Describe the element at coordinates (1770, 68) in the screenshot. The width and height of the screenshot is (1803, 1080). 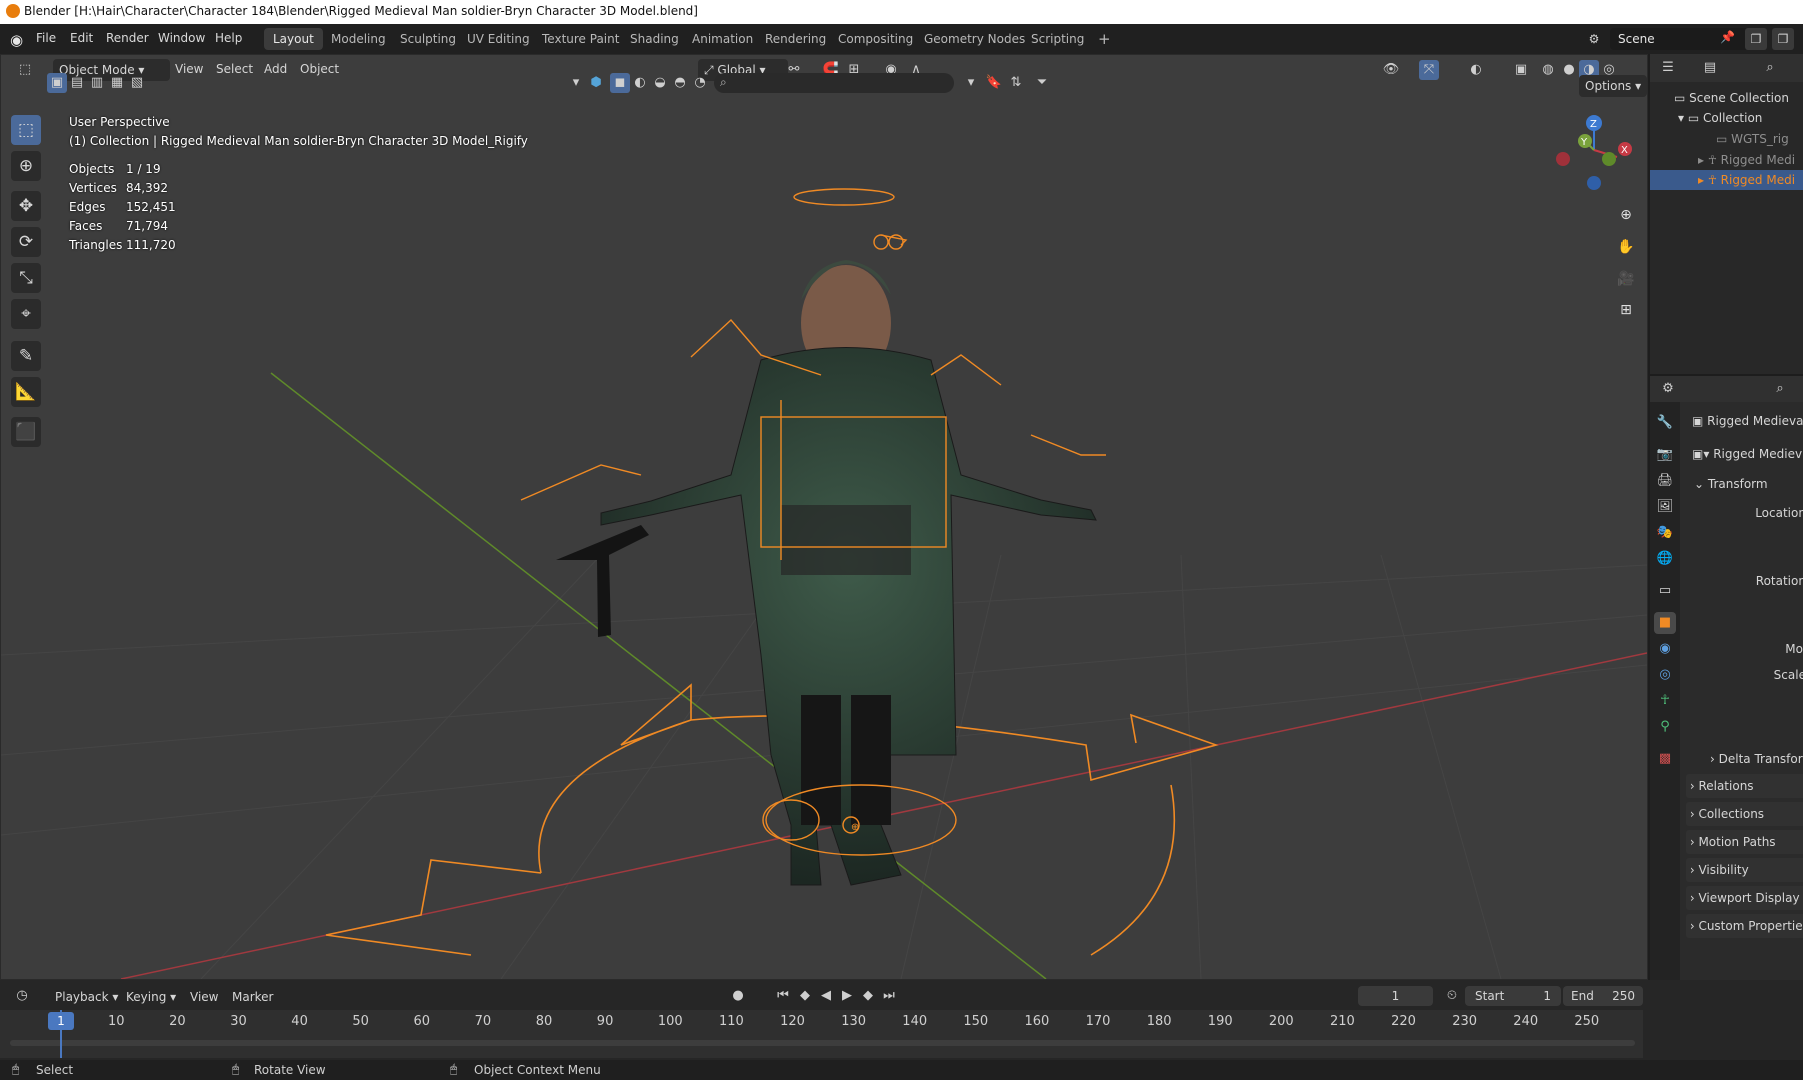
I see `outliner-search-icon: ⌕` at that location.